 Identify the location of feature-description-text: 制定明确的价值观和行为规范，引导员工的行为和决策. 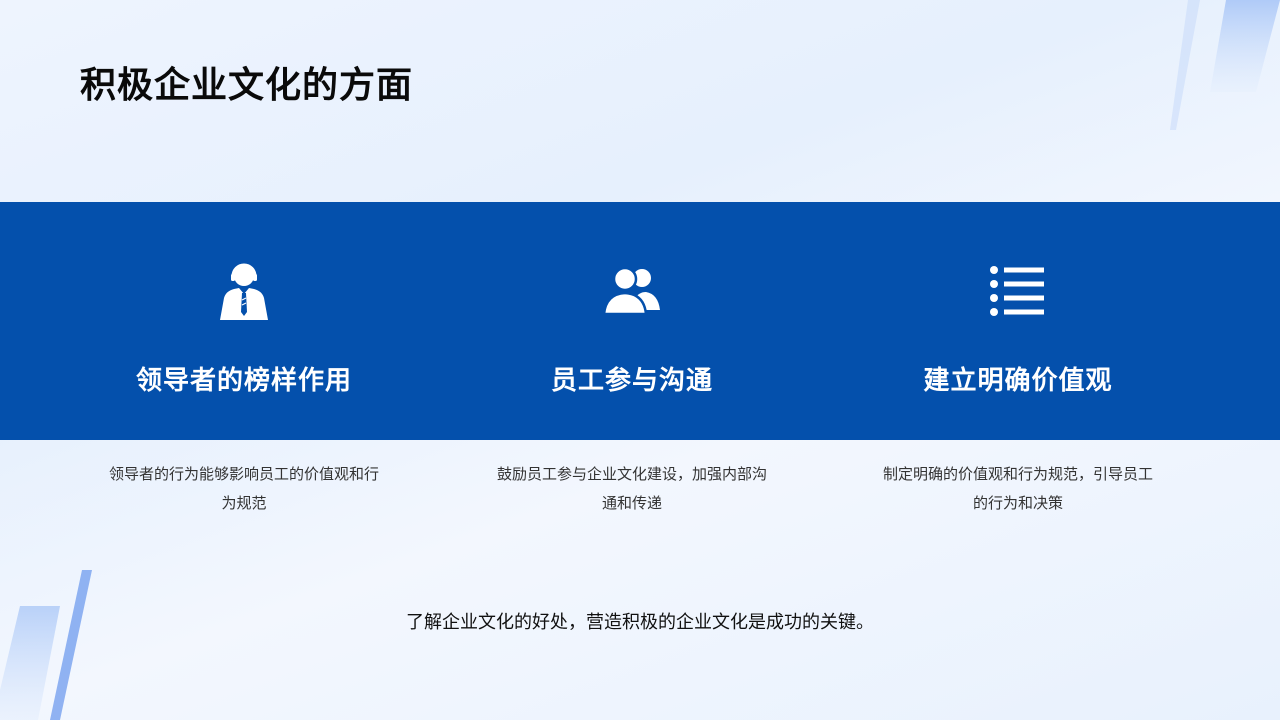
(1018, 488).